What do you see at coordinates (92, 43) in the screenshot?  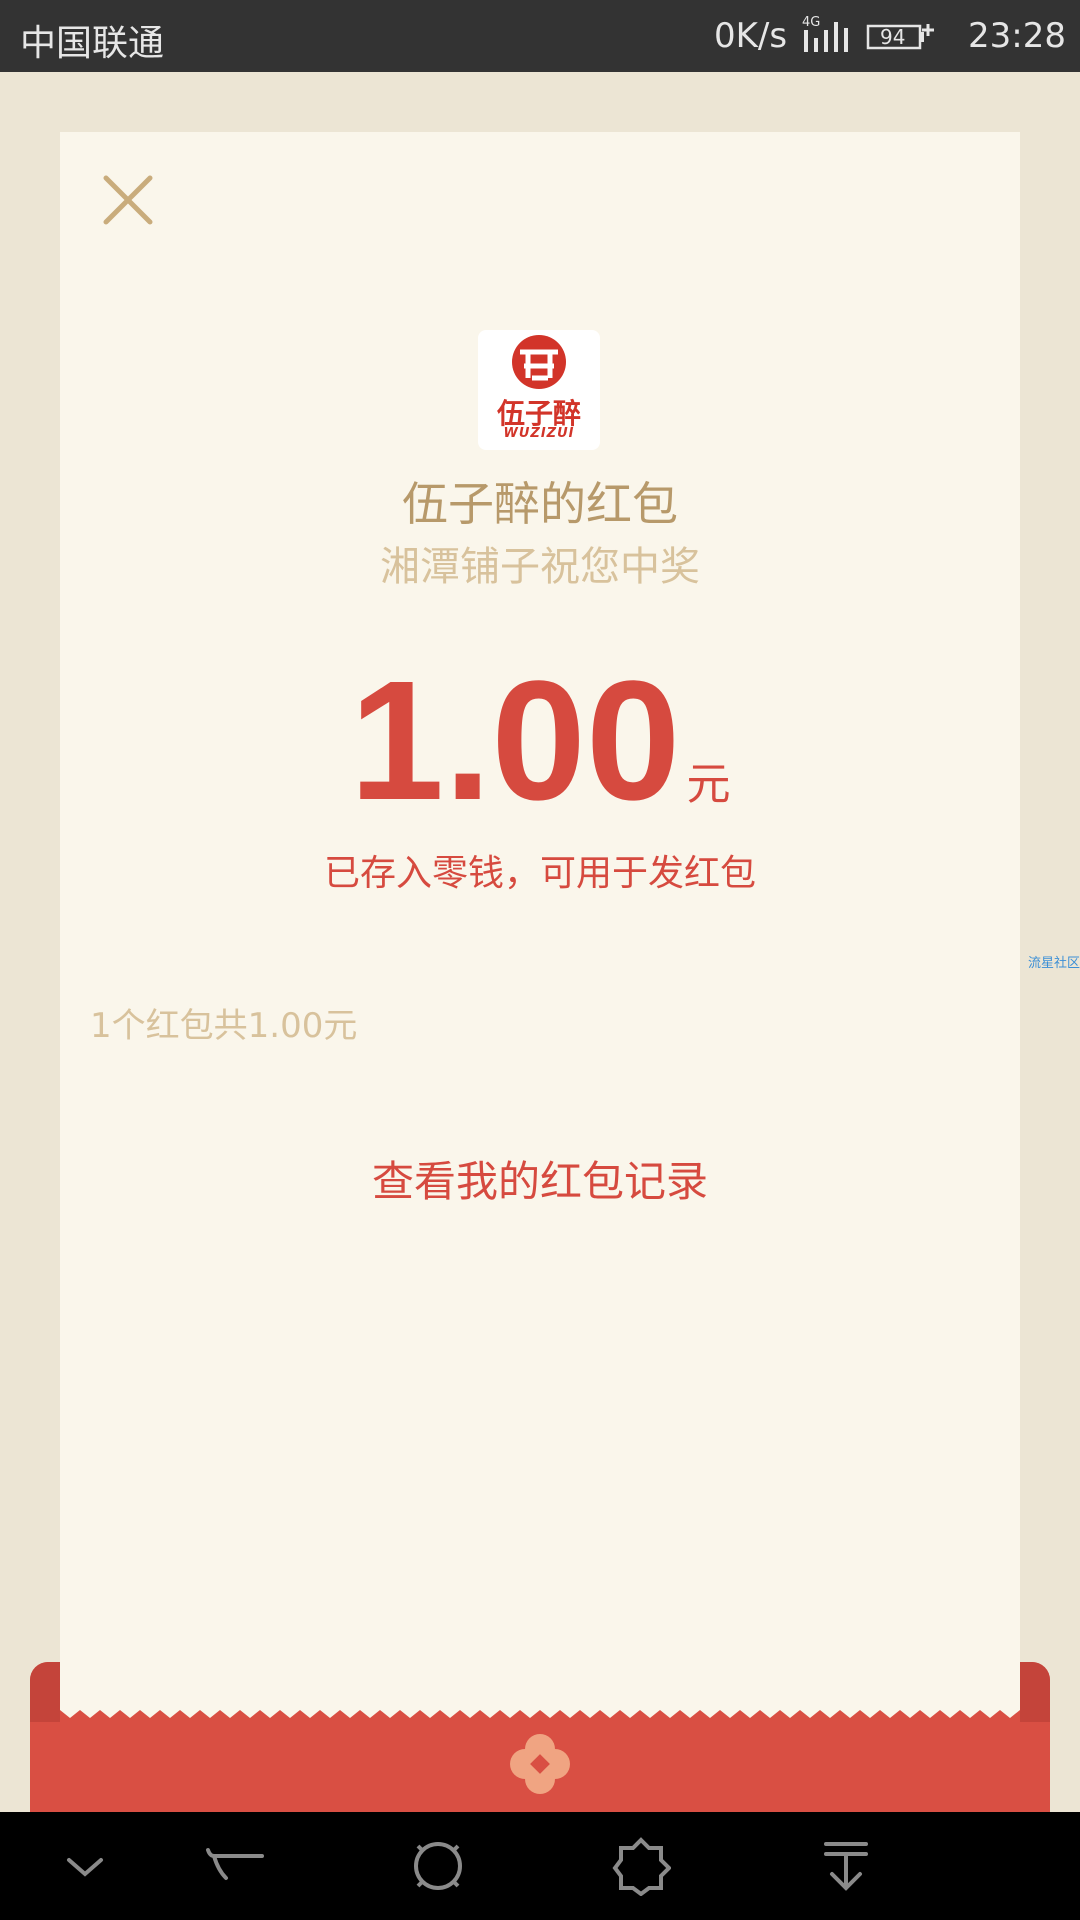 I see `carrier-name: 中国联通` at bounding box center [92, 43].